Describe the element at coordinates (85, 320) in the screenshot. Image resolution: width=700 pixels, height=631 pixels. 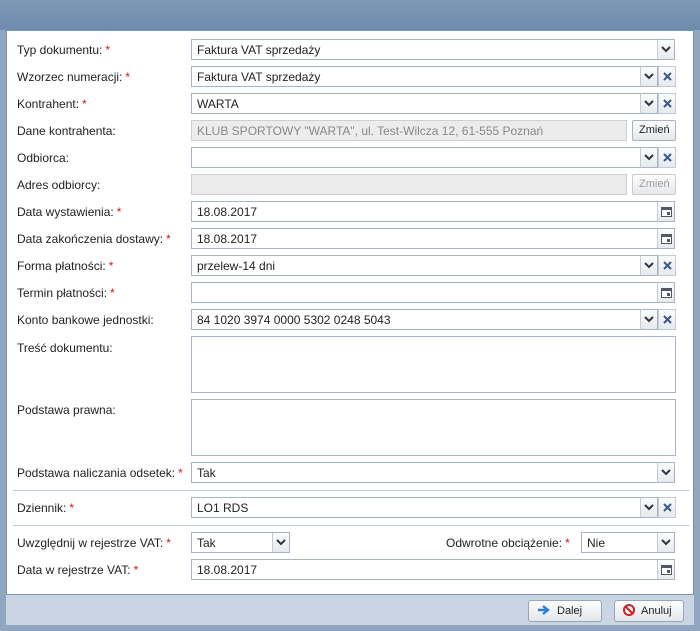
I see `konto-bankowe-label: Konto bankowe jednostki:` at that location.